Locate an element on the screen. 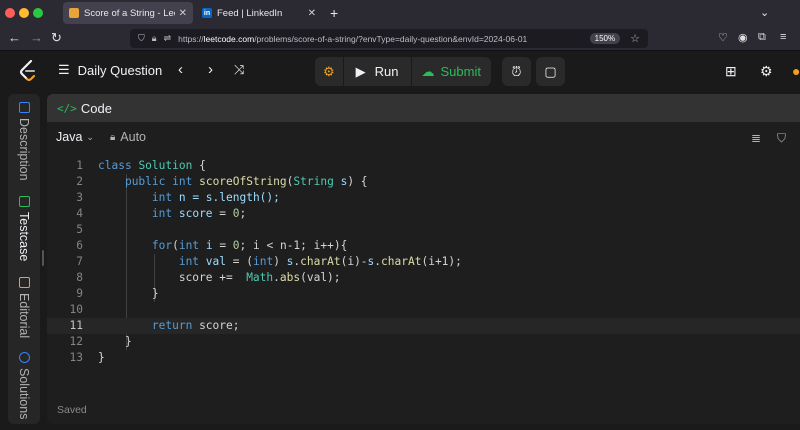 Image resolution: width=800 pixels, height=430 pixels. debug-icon: ⚙︎ is located at coordinates (329, 71).